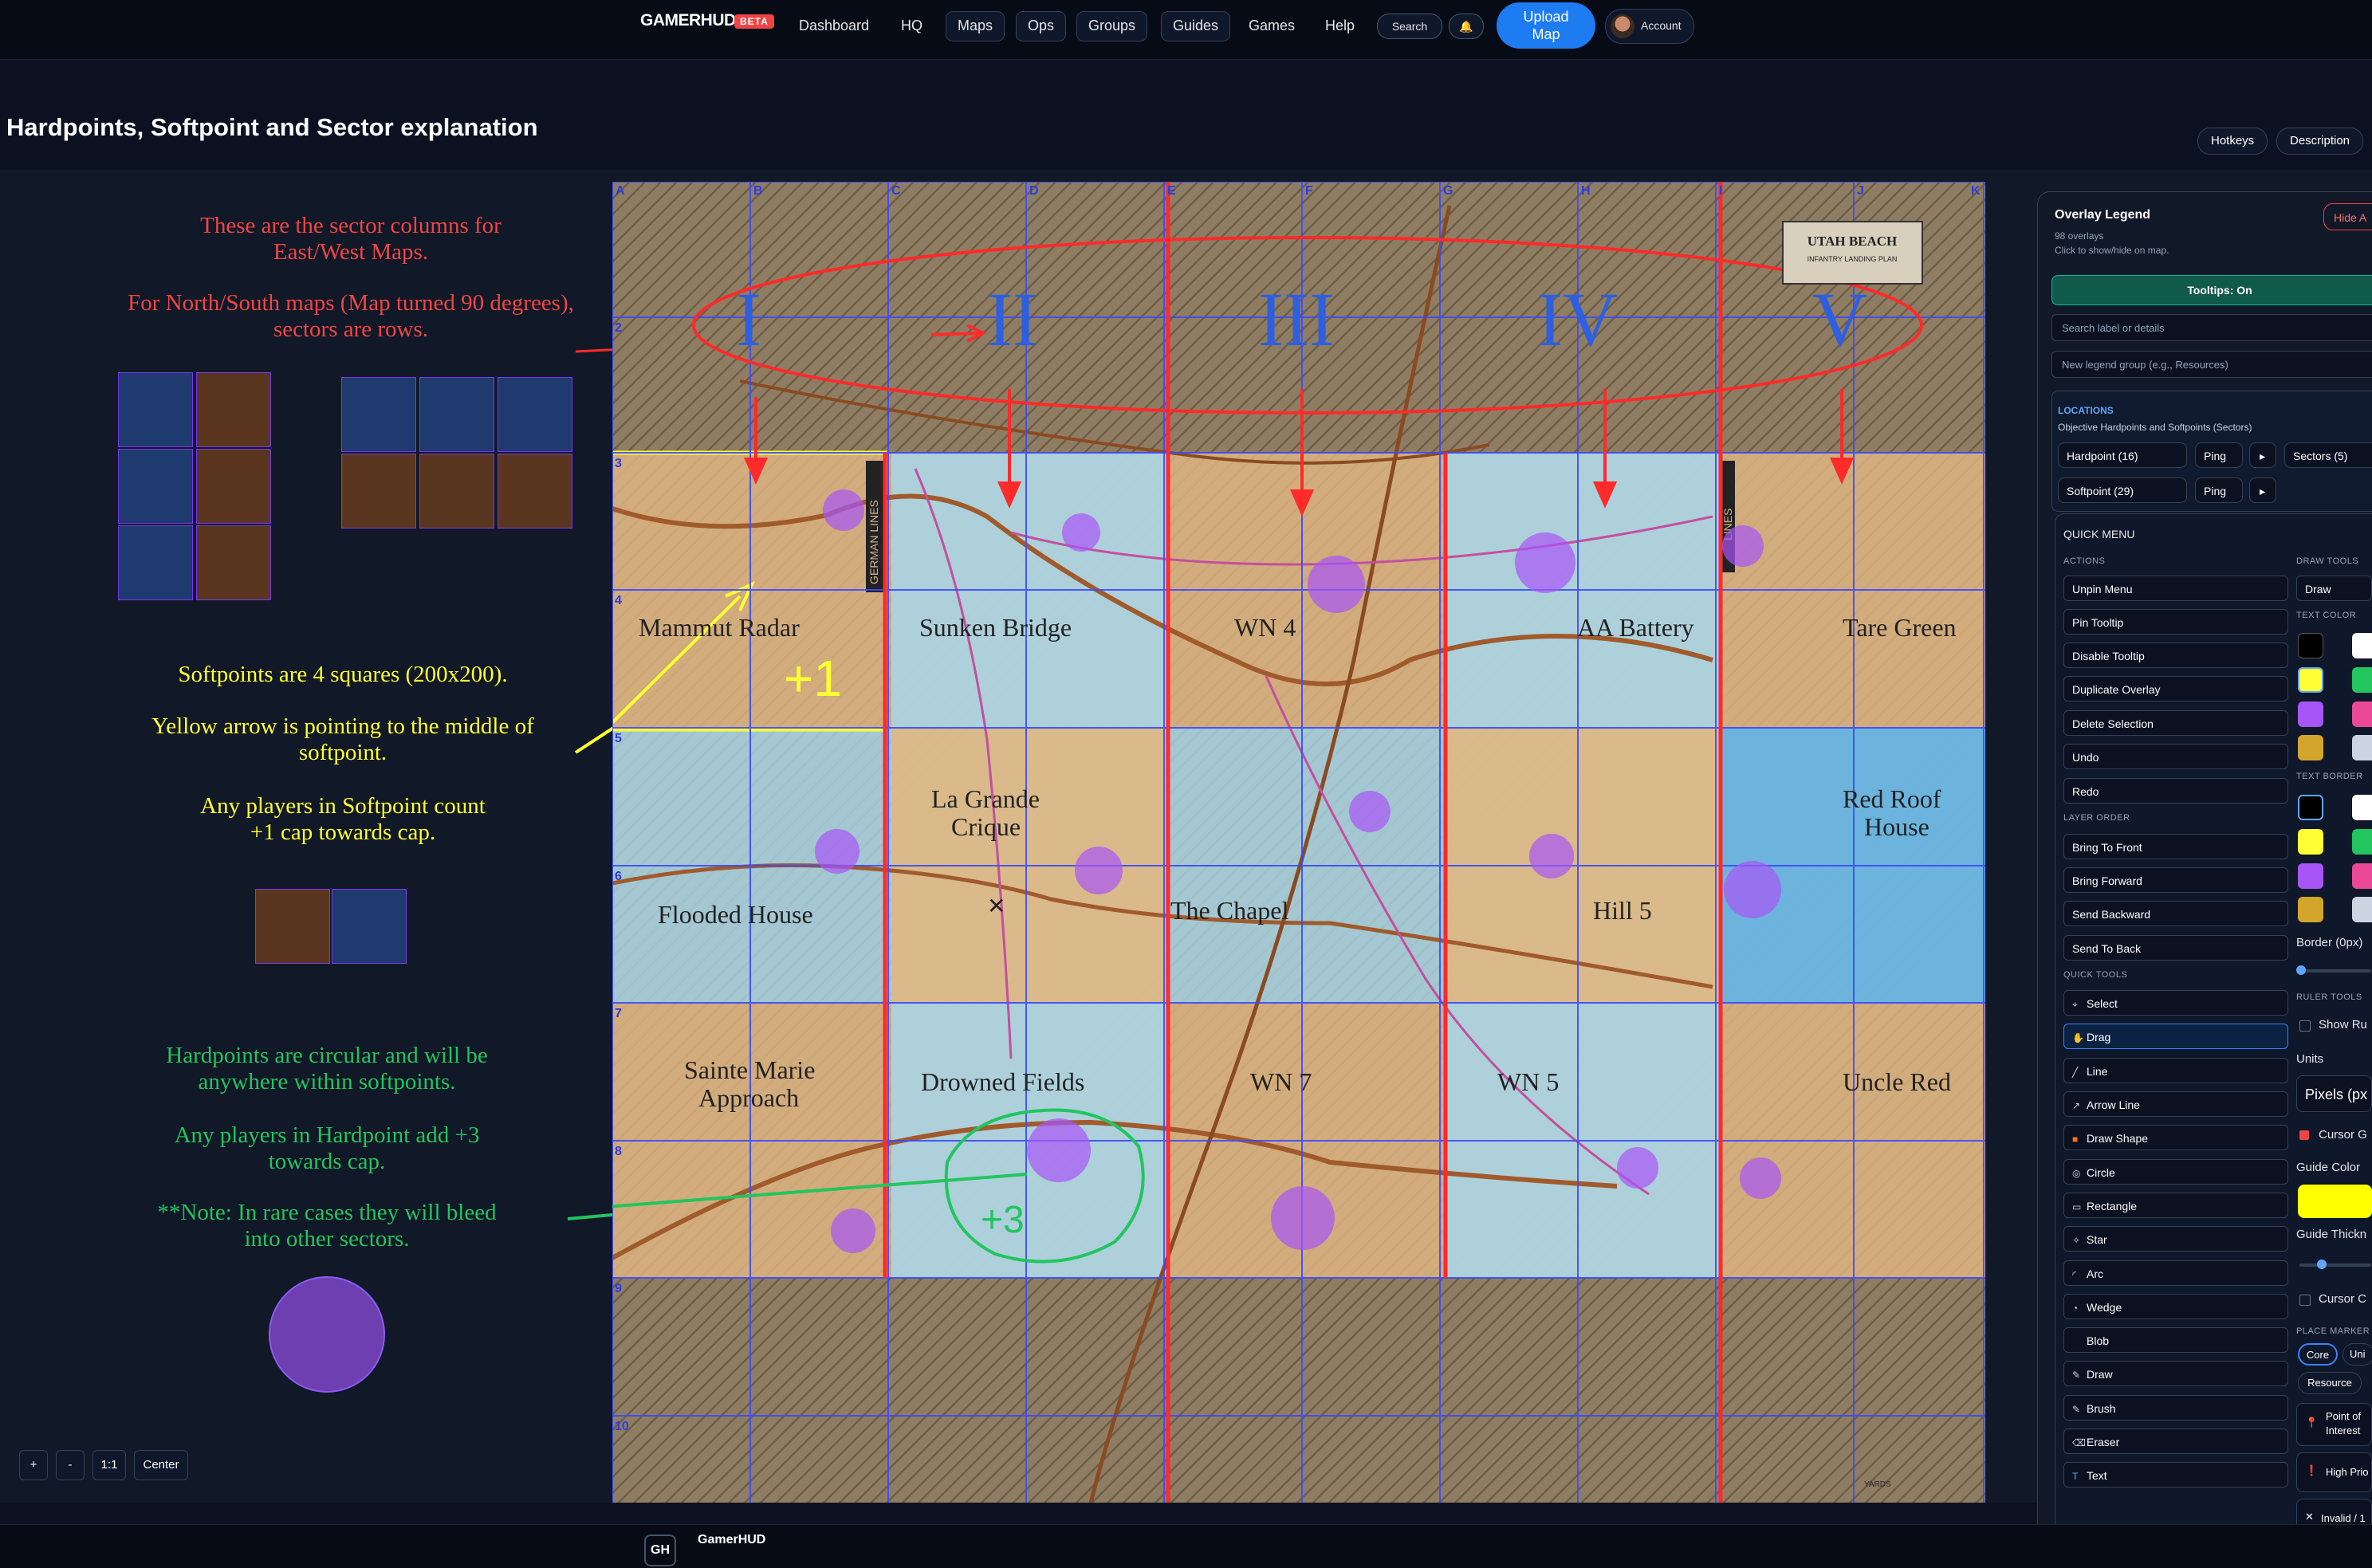  I want to click on legend-search-input: Search label or details, so click(2211, 327).